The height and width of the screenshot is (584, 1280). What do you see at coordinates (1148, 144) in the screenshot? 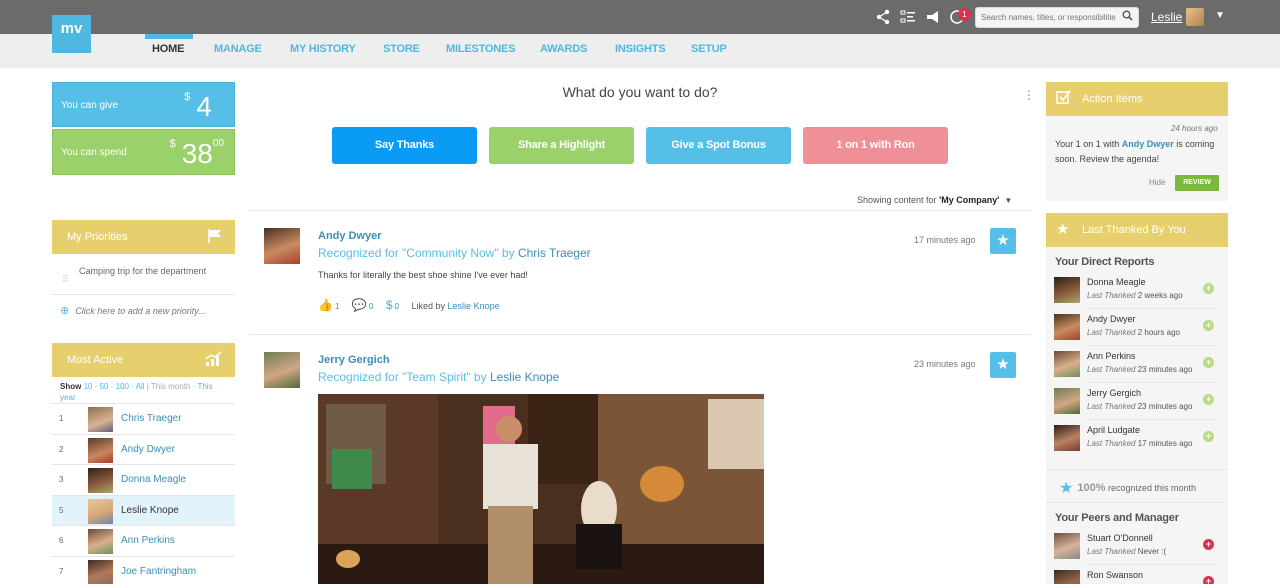
I see `action-person-link: Andy Dwyer` at bounding box center [1148, 144].